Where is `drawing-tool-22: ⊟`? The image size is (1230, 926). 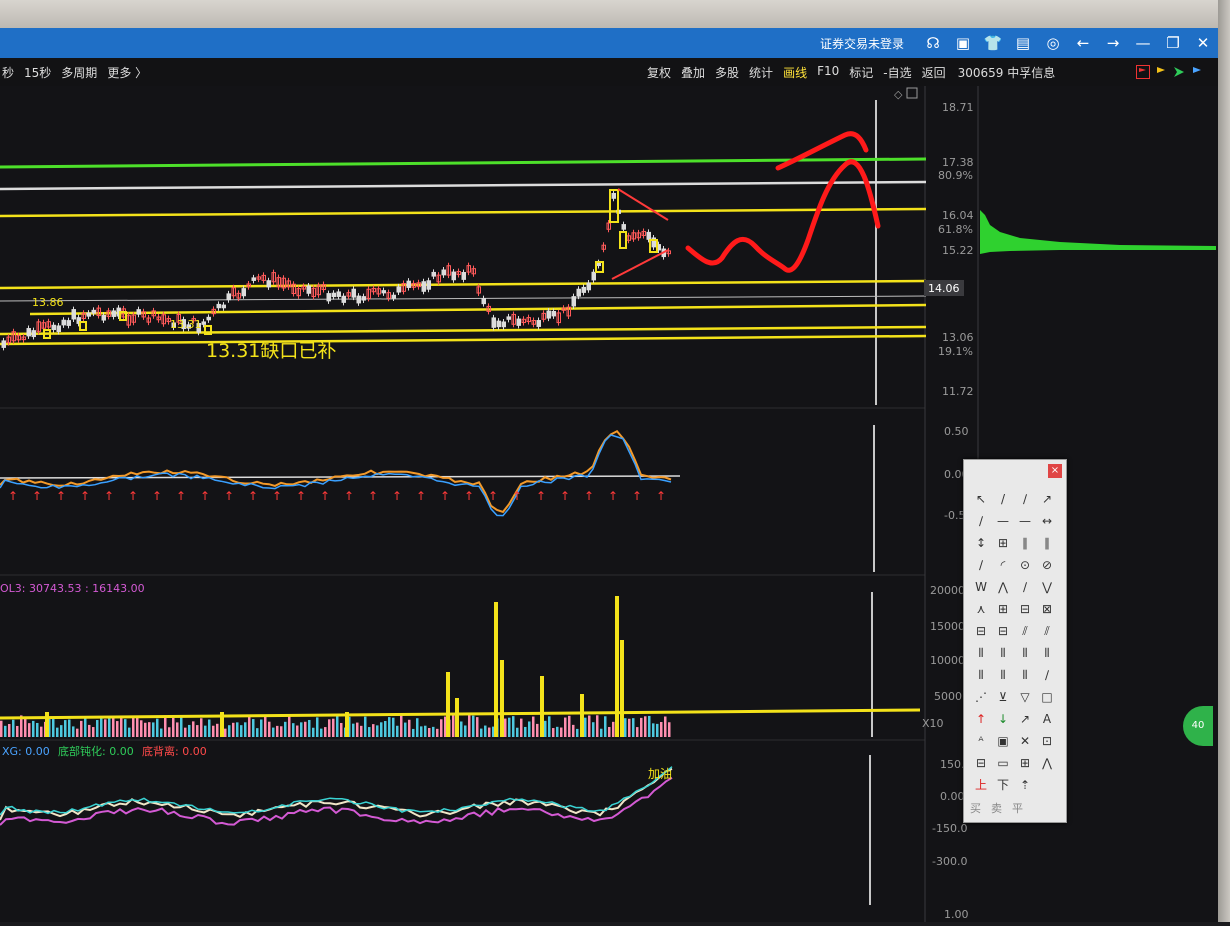
drawing-tool-22: ⊟ is located at coordinates (1025, 609).